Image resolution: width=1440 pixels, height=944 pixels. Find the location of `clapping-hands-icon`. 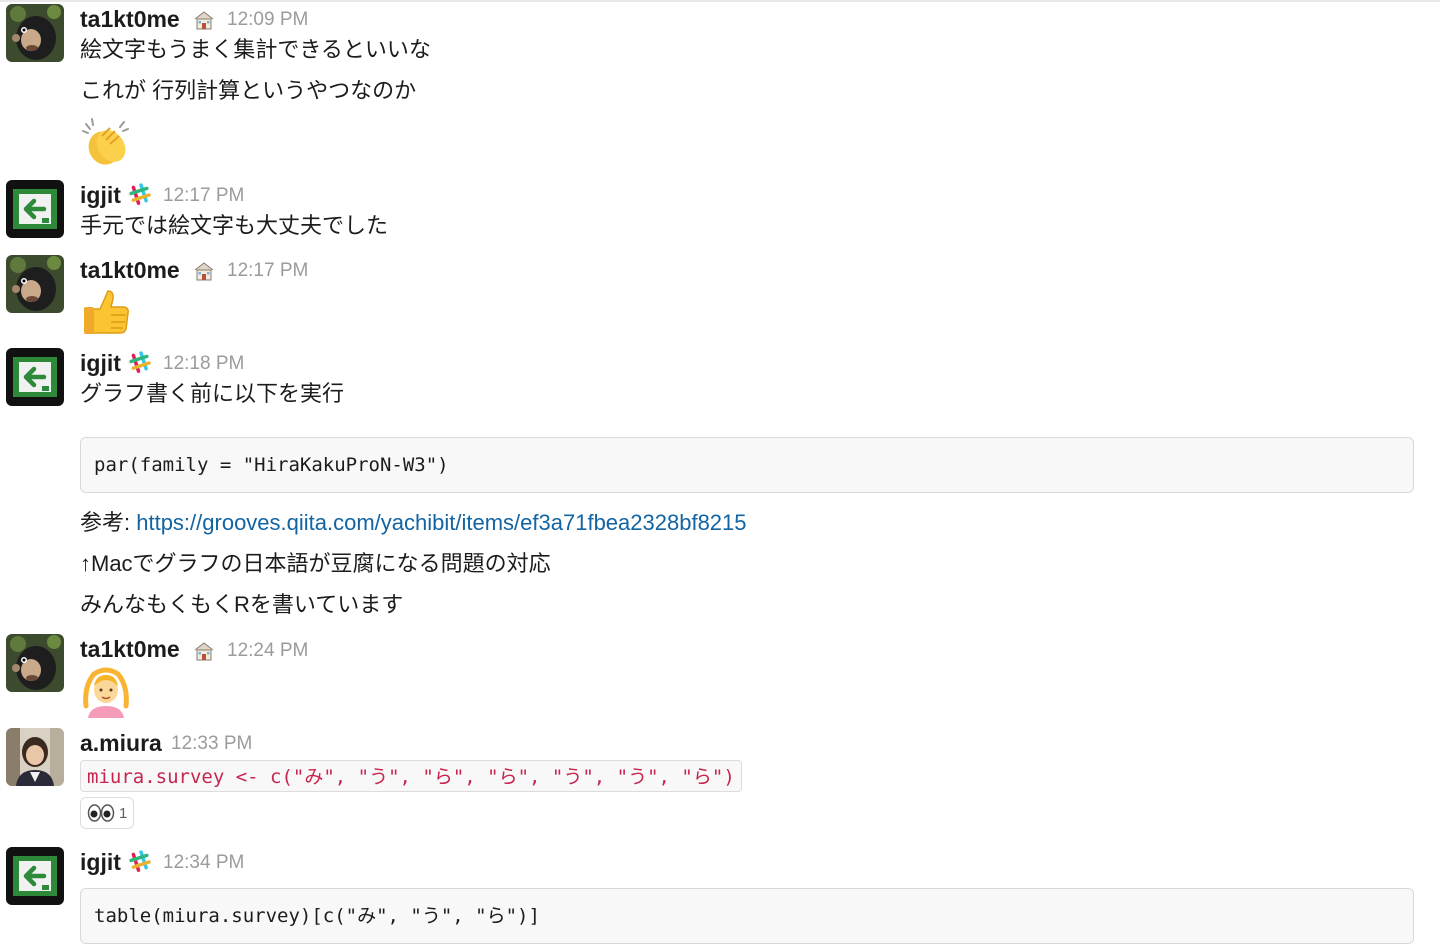

clapping-hands-icon is located at coordinates (106, 142).